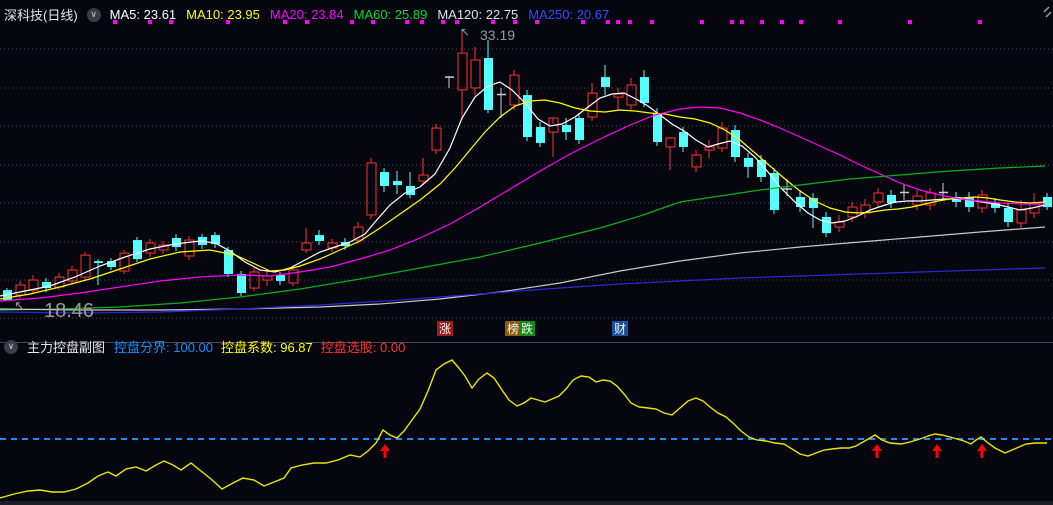  I want to click on ma-legend-ma60: MA60: 25.89, so click(390, 14).